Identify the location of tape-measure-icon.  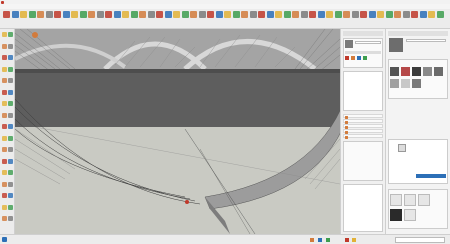
(125, 14).